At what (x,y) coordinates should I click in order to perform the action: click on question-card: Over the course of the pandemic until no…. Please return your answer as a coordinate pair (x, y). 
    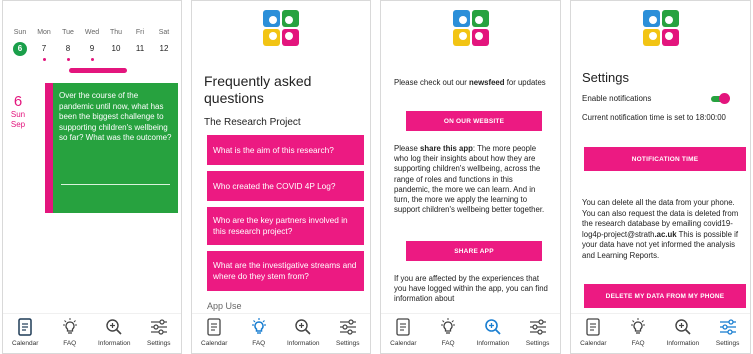
    Looking at the image, I should click on (111, 148).